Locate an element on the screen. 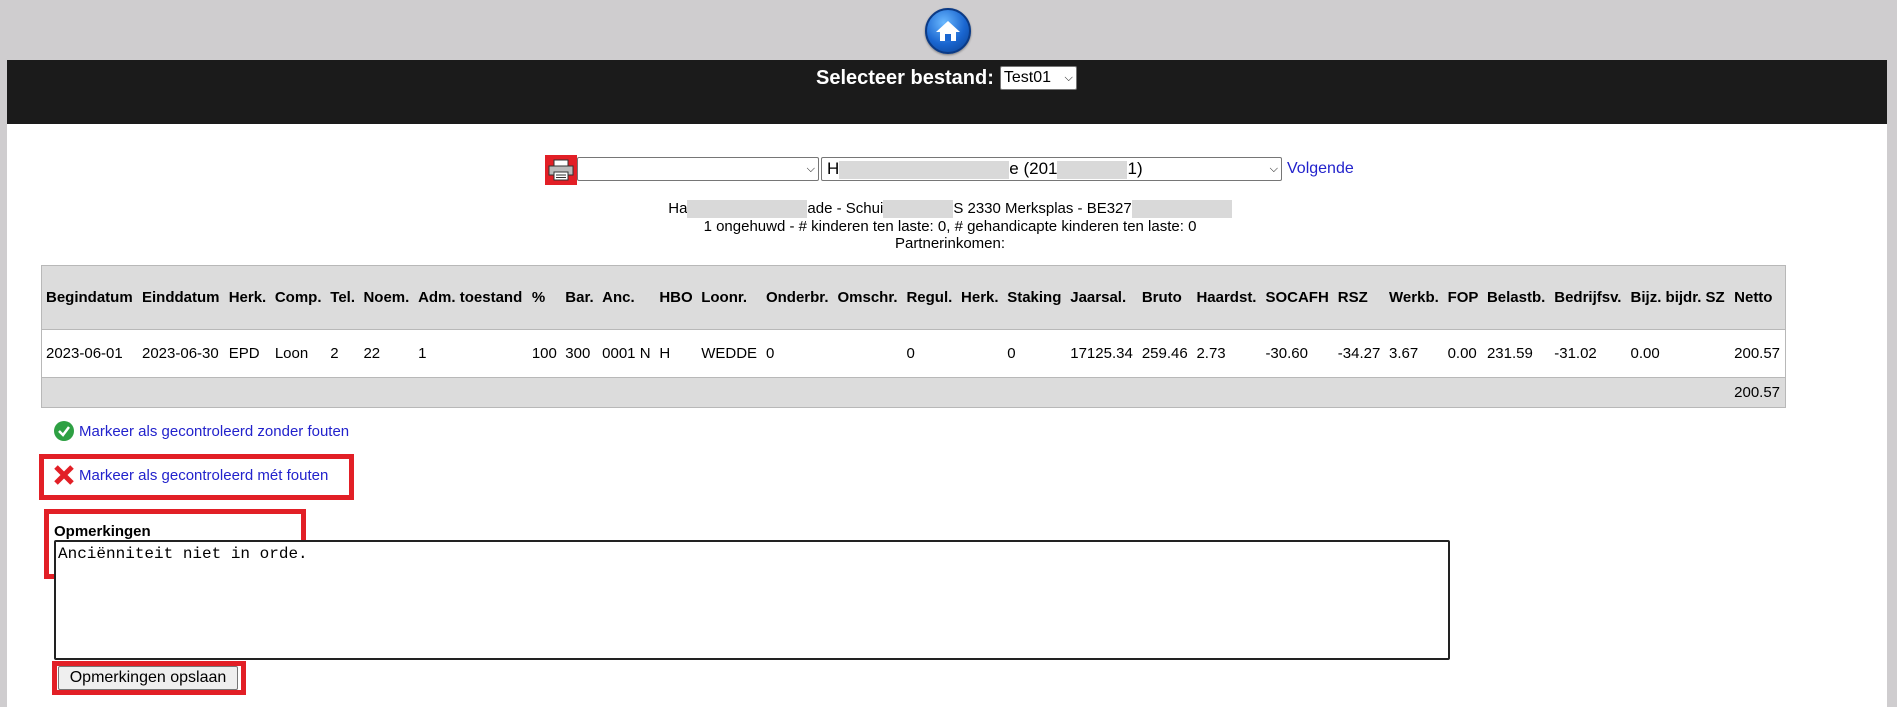  table-cell: H is located at coordinates (665, 353).